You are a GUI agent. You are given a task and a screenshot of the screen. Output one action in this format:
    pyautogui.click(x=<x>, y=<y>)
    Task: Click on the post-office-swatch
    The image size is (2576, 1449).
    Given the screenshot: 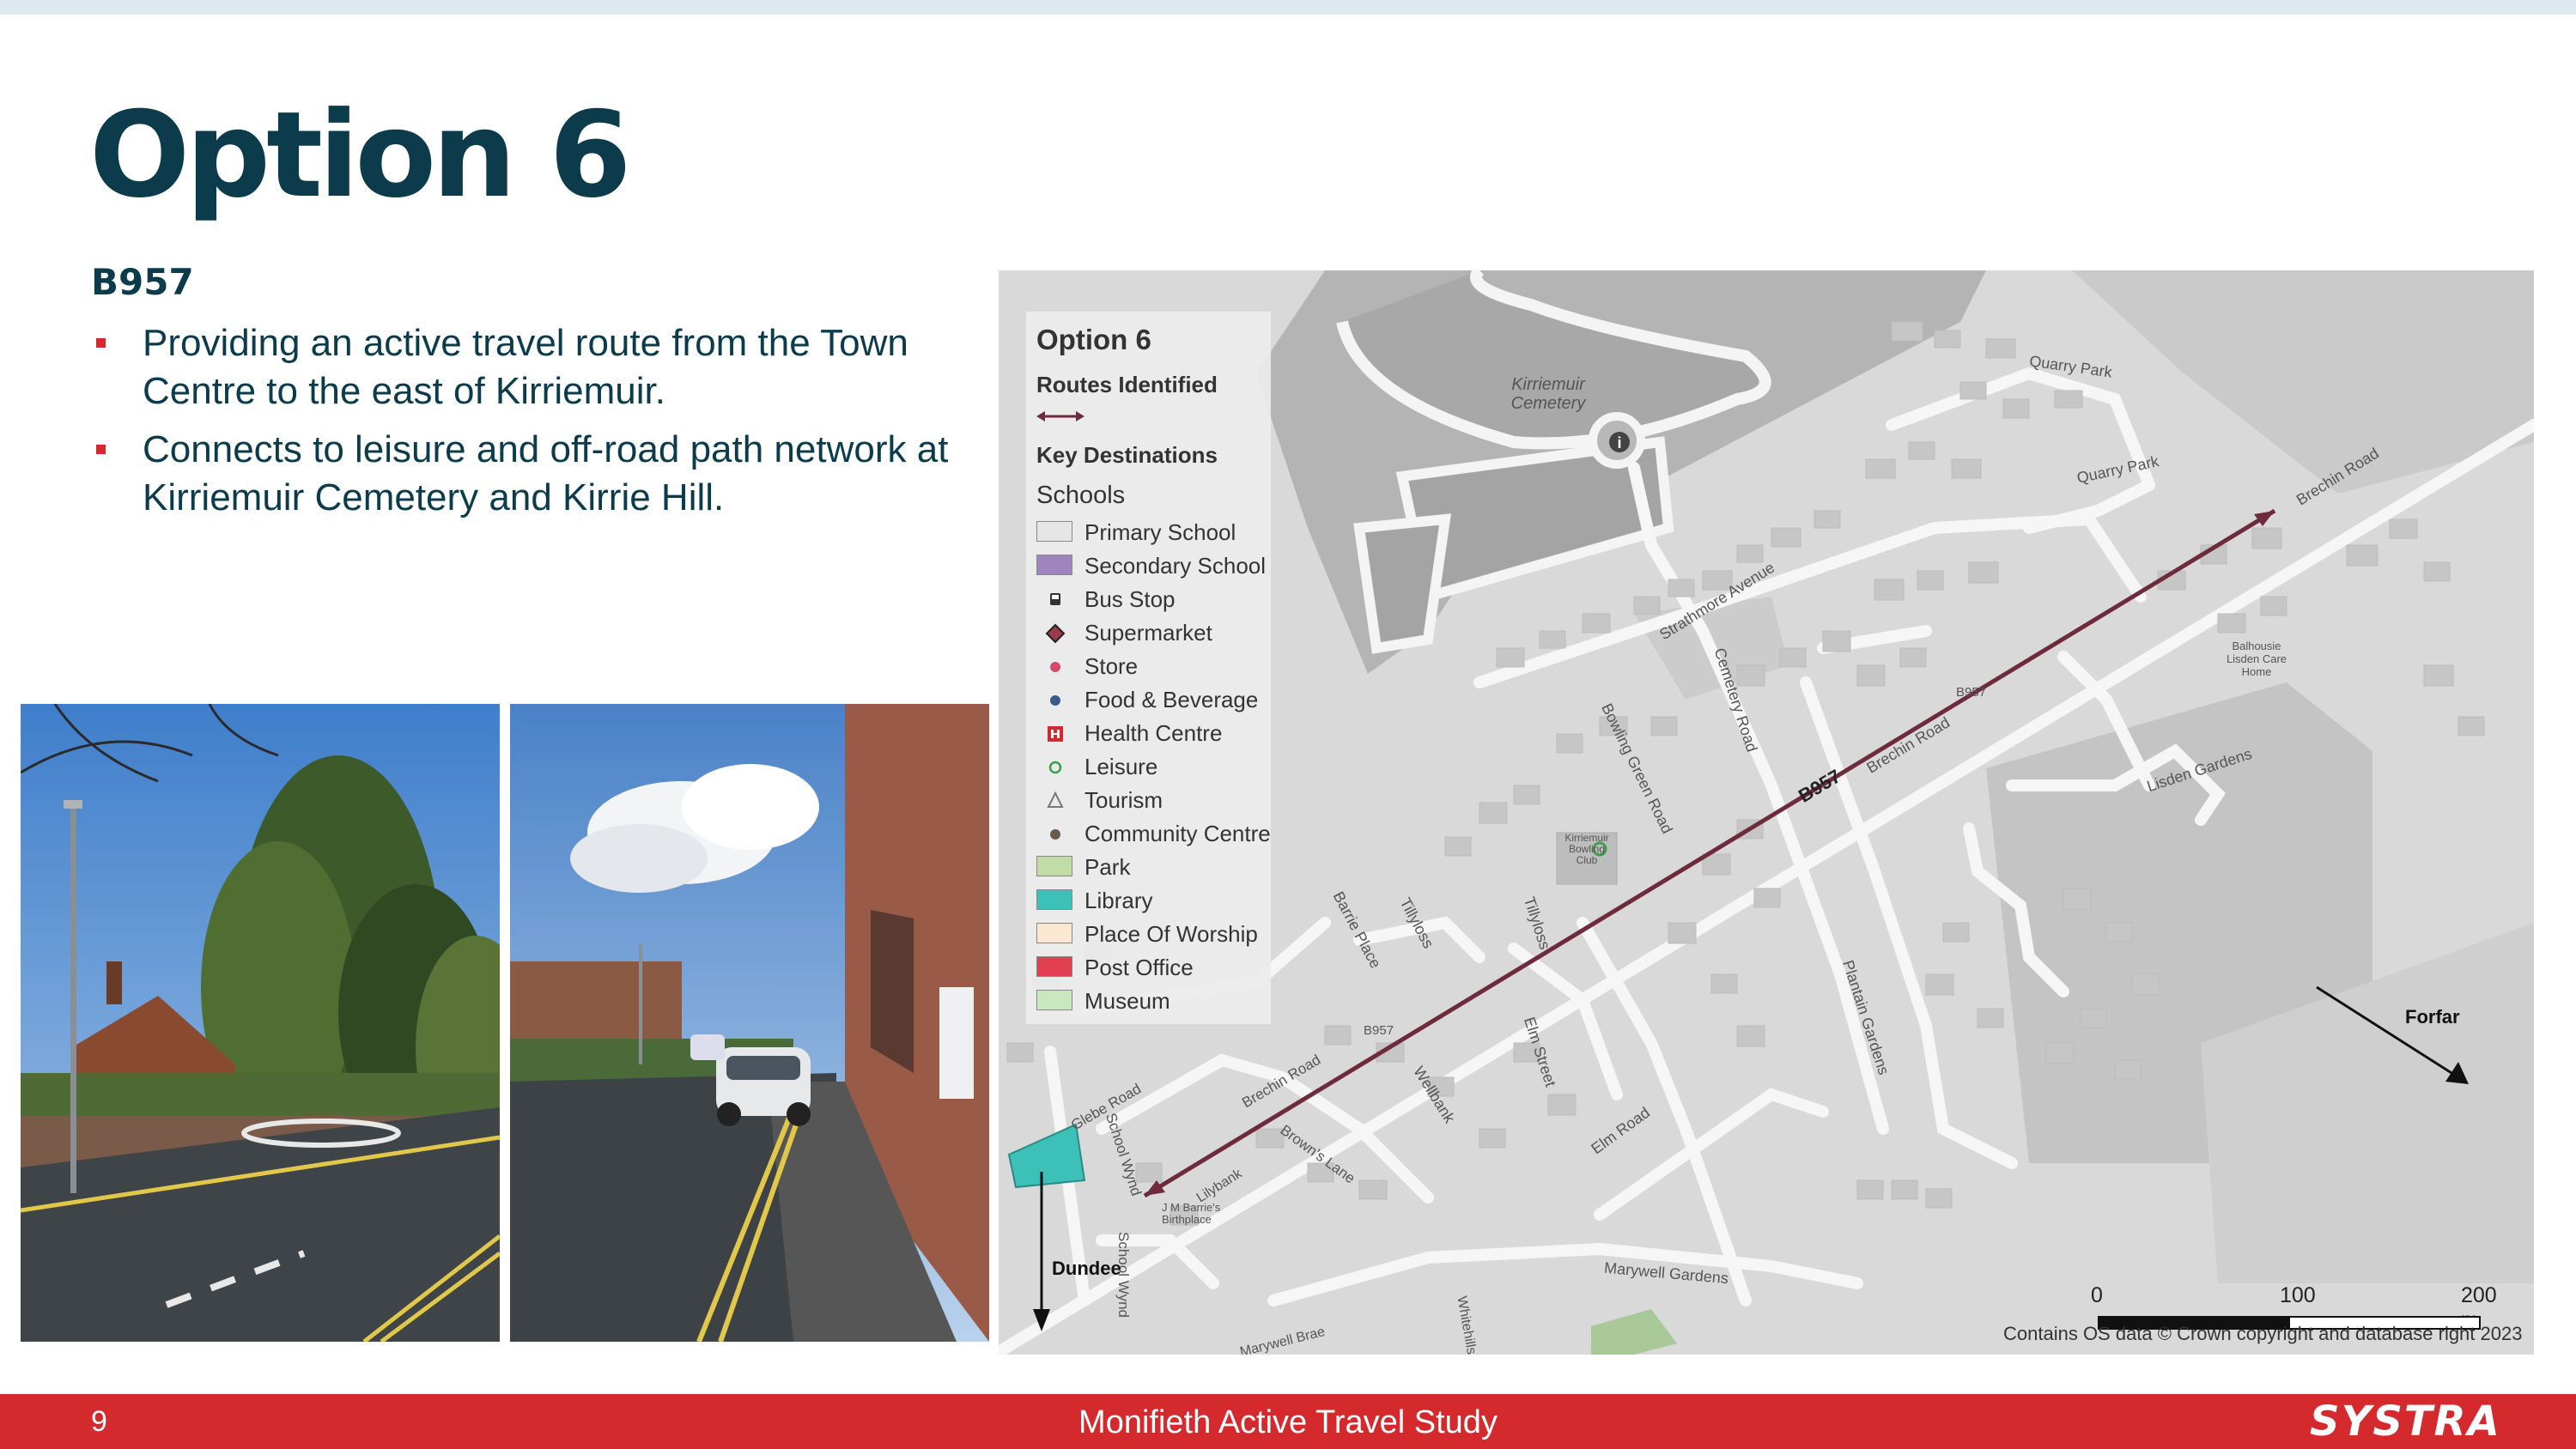 What is the action you would take?
    pyautogui.click(x=1054, y=966)
    